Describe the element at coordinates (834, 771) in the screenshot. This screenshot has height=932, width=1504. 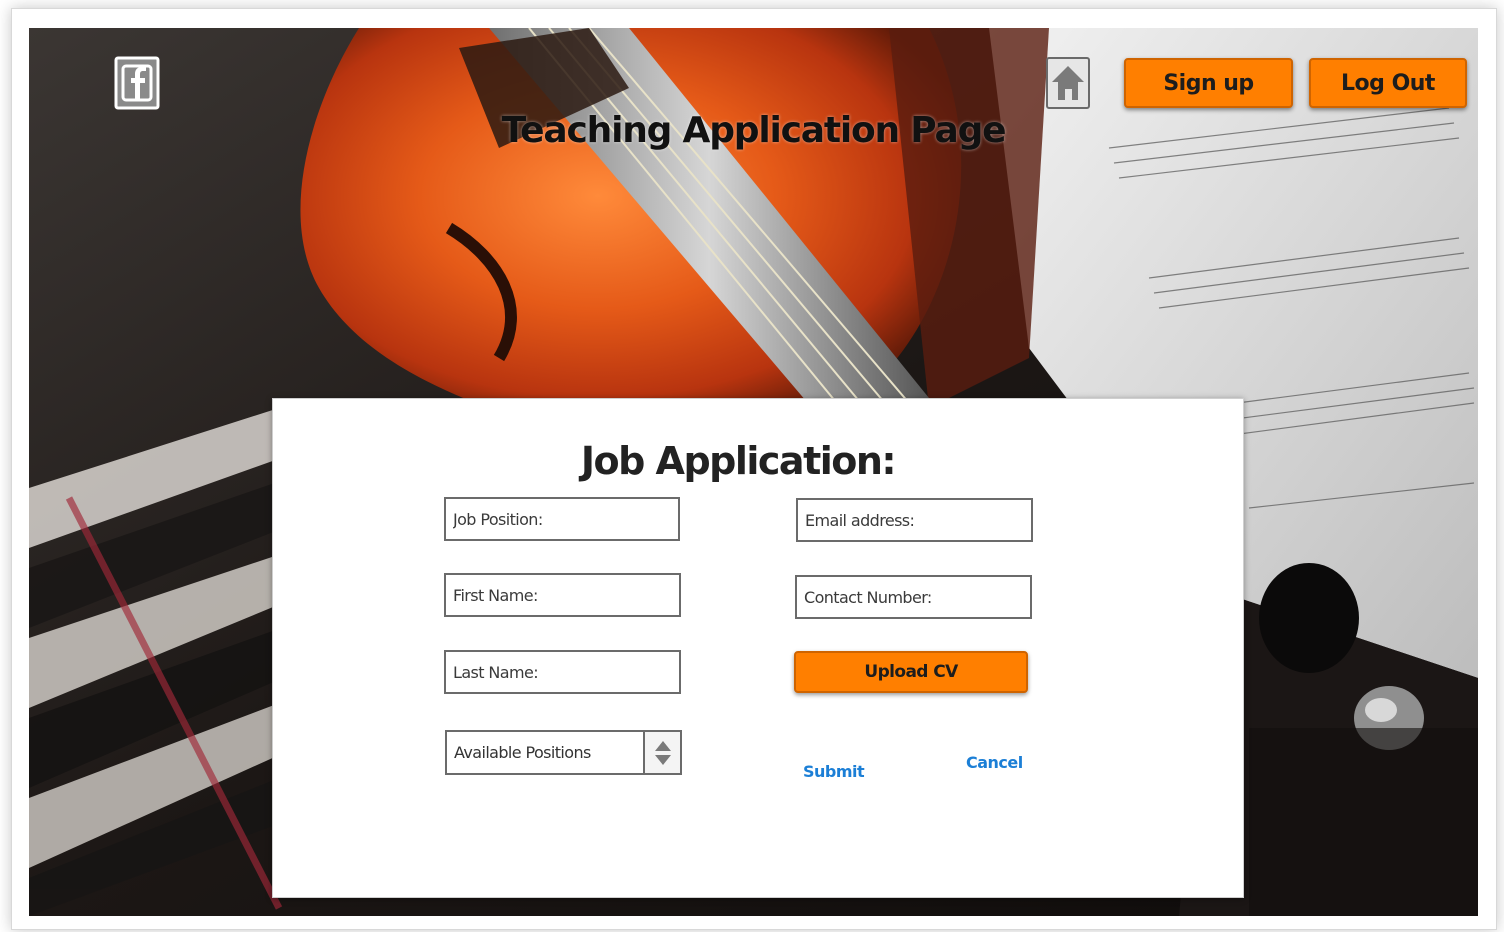
I see `submit-link: Submit` at that location.